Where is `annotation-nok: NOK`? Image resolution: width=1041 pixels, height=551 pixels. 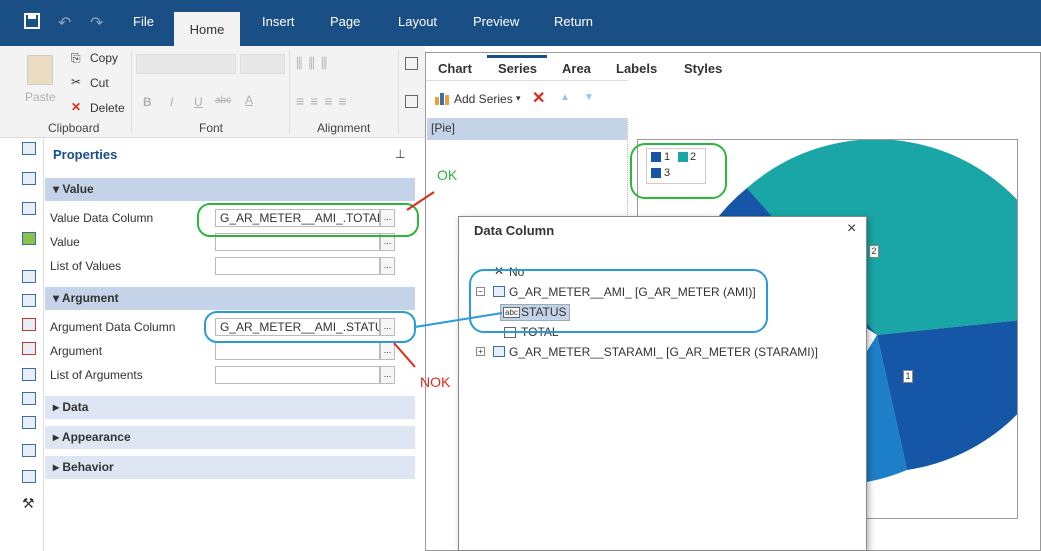 annotation-nok: NOK is located at coordinates (435, 382).